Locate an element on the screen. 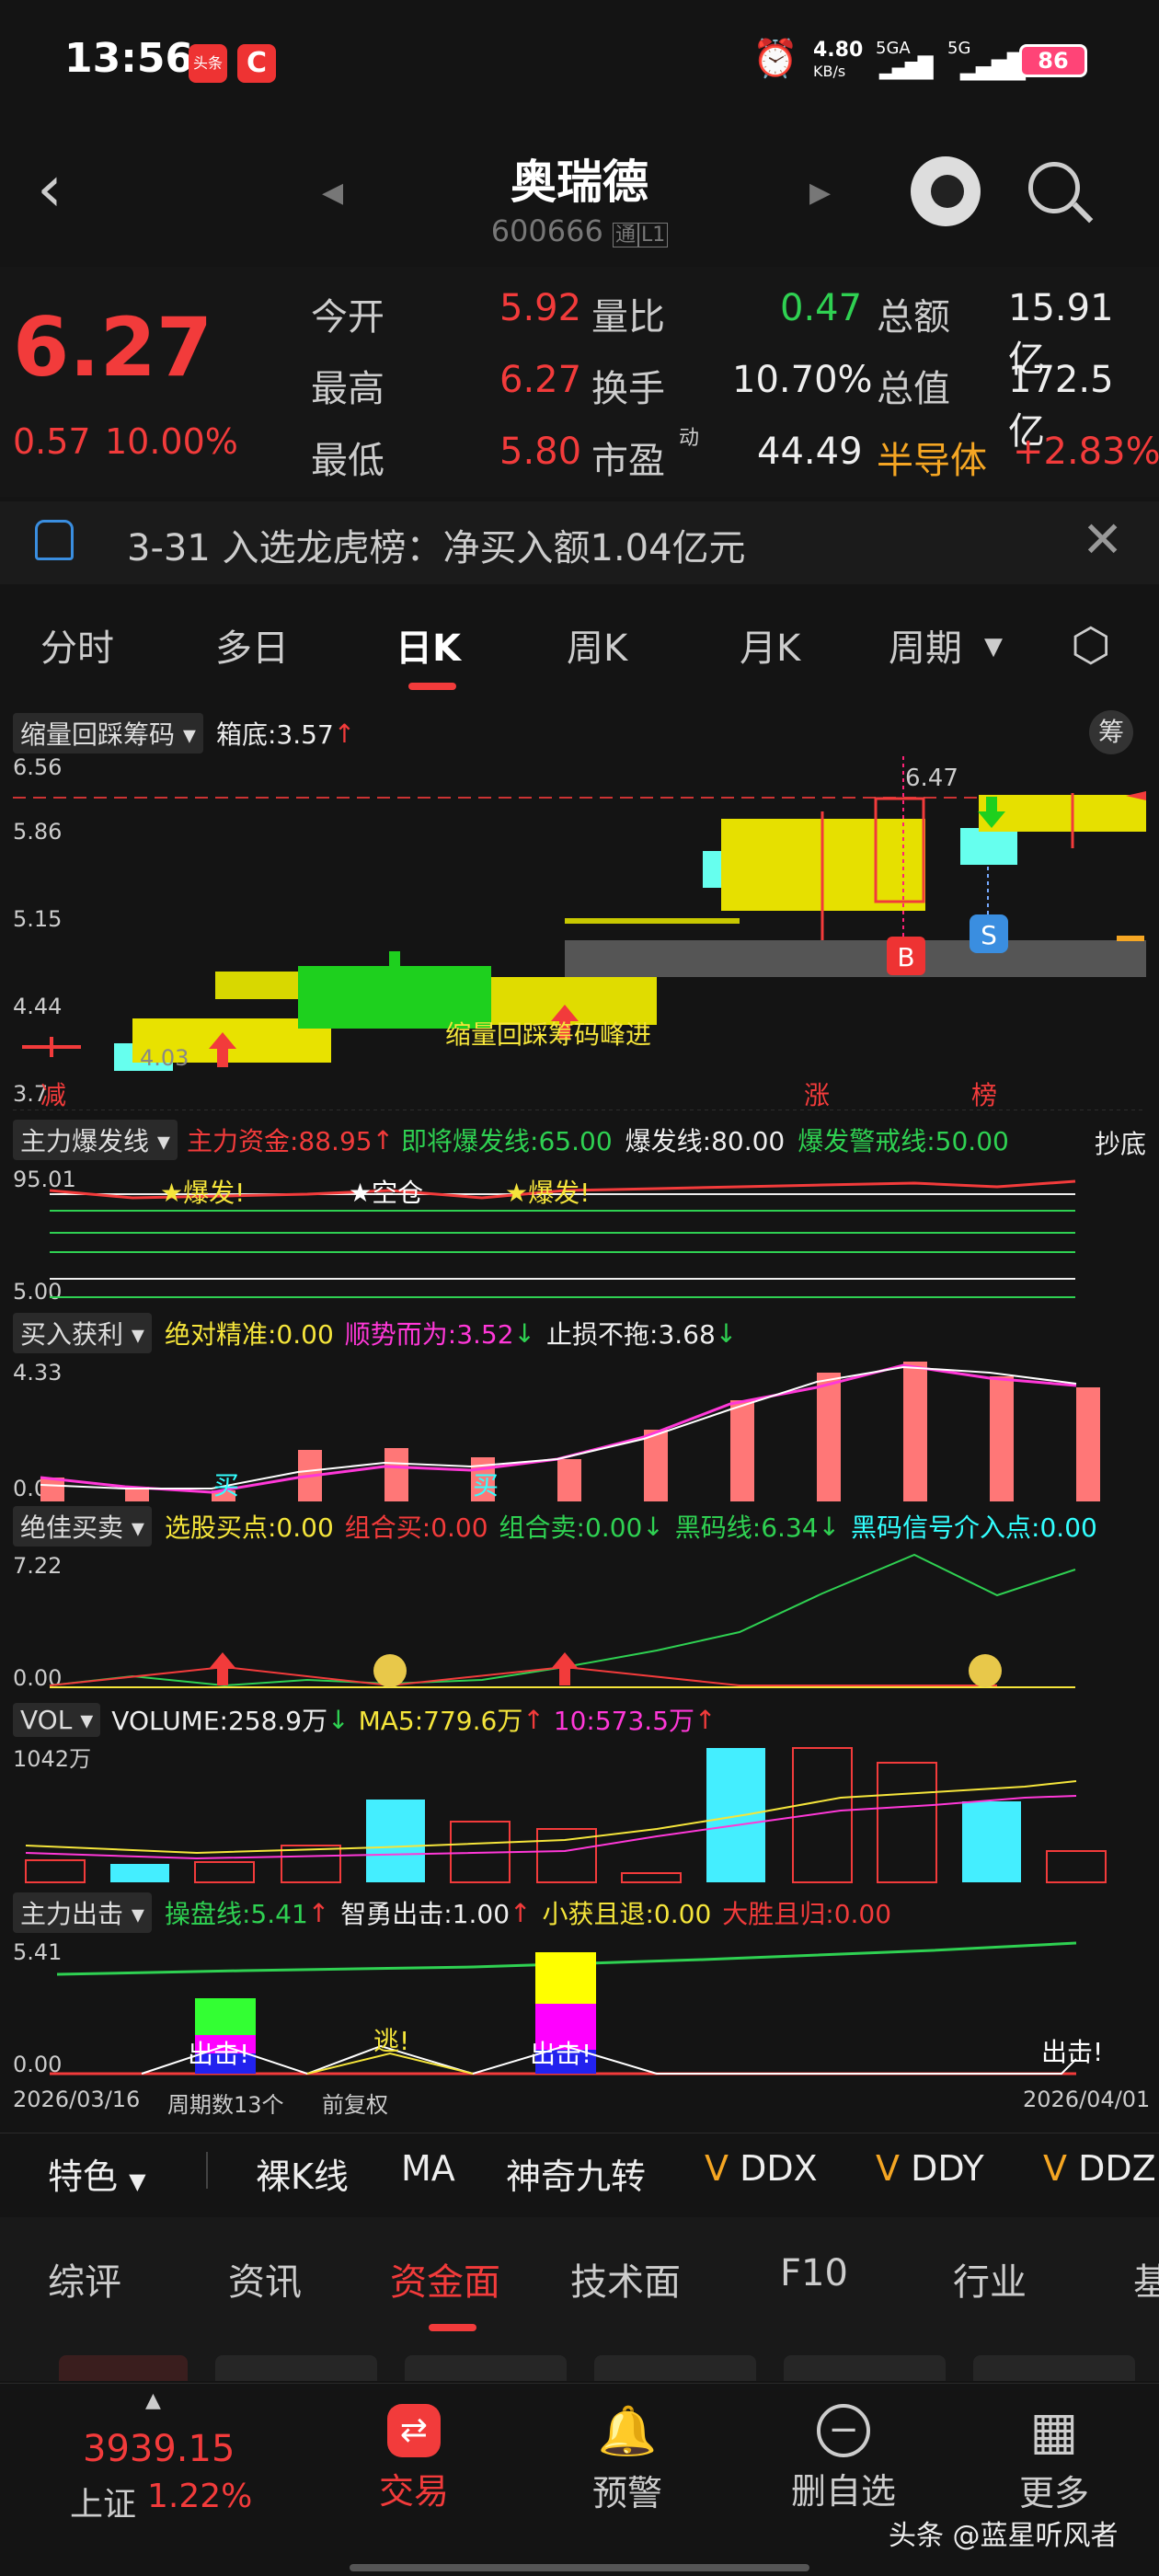  close-icon: ✕ is located at coordinates (1102, 540).